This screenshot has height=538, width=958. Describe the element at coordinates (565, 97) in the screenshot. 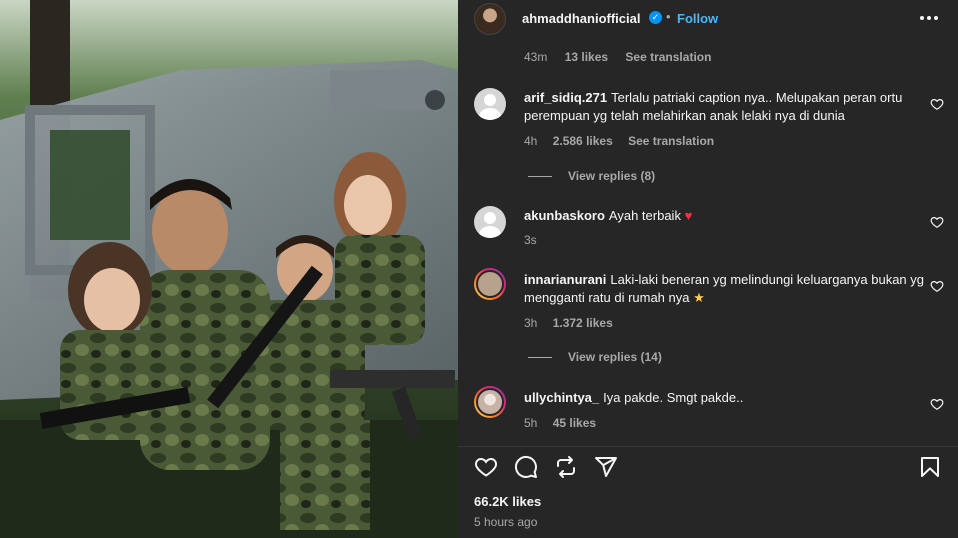

I see `commenter-username: arif_sidiq.271` at that location.